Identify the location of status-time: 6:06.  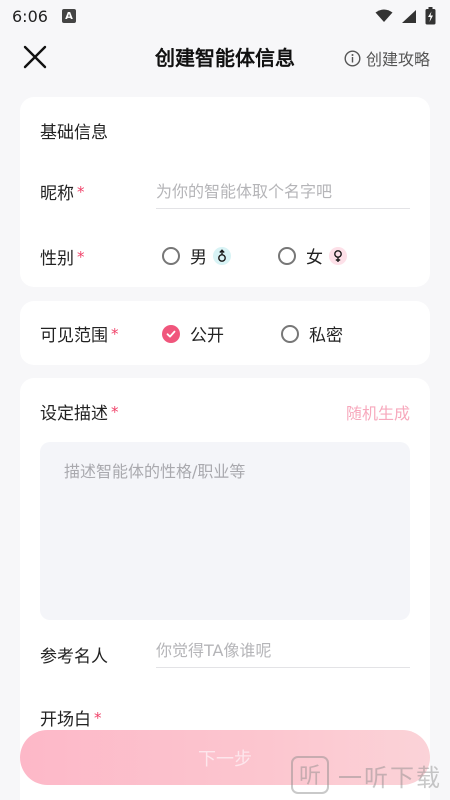
(30, 16).